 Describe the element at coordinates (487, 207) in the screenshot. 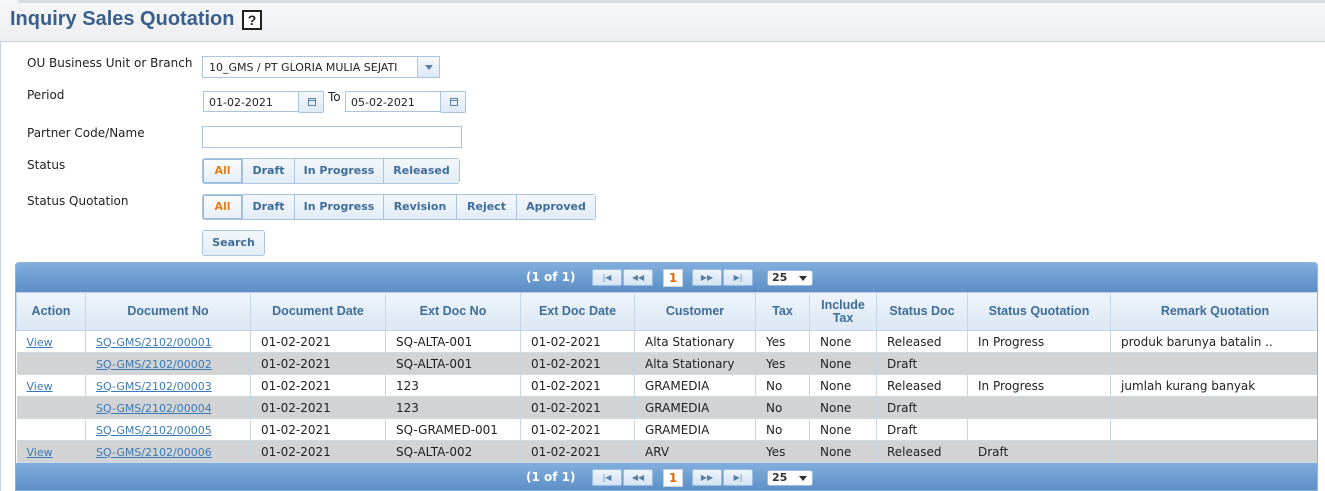

I see `sq-reject-button: Reject` at that location.